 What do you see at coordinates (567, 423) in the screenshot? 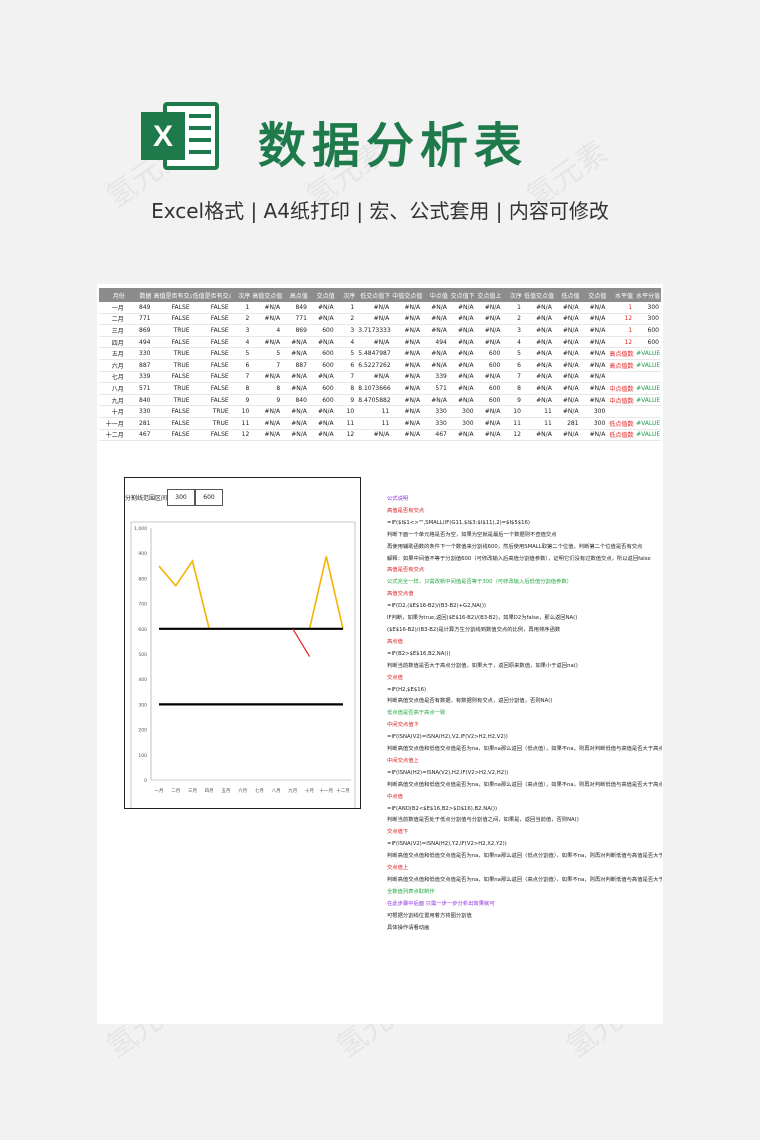
I see `table-cell: 281` at bounding box center [567, 423].